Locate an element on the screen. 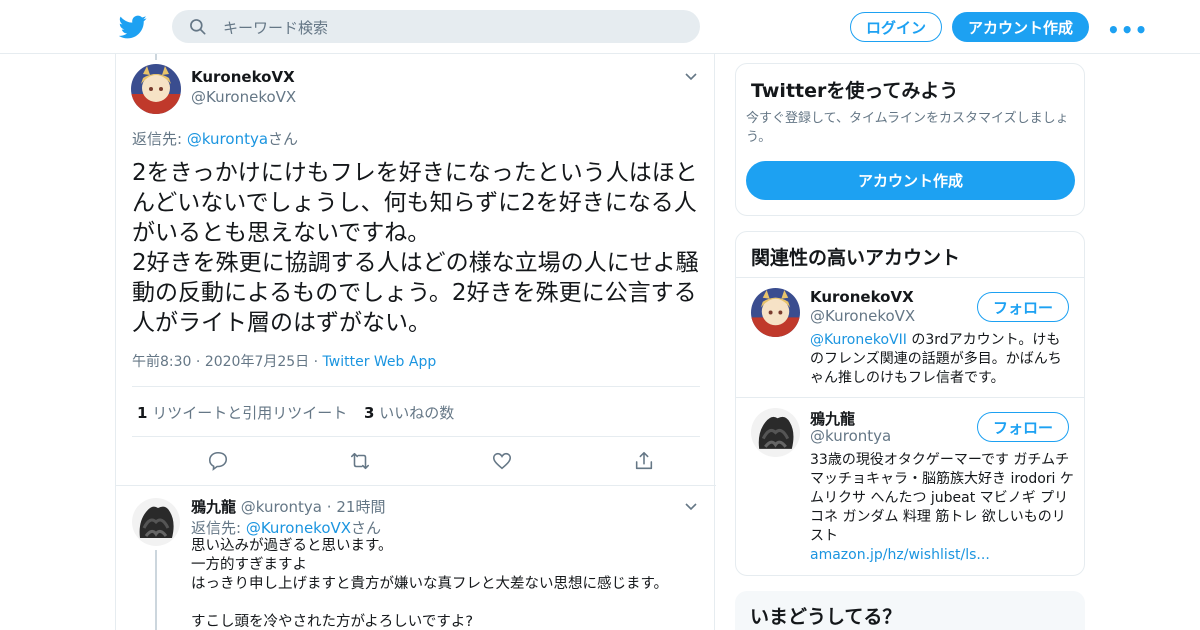 The height and width of the screenshot is (630, 1200). like-stat: 3 いいねの数 is located at coordinates (409, 412).